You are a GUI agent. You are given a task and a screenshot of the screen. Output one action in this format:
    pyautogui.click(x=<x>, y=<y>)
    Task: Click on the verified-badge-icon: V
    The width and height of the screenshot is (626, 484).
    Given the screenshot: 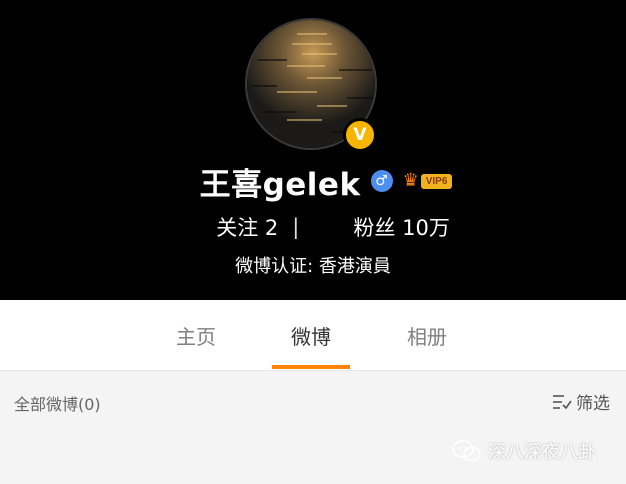 What is the action you would take?
    pyautogui.click(x=360, y=135)
    